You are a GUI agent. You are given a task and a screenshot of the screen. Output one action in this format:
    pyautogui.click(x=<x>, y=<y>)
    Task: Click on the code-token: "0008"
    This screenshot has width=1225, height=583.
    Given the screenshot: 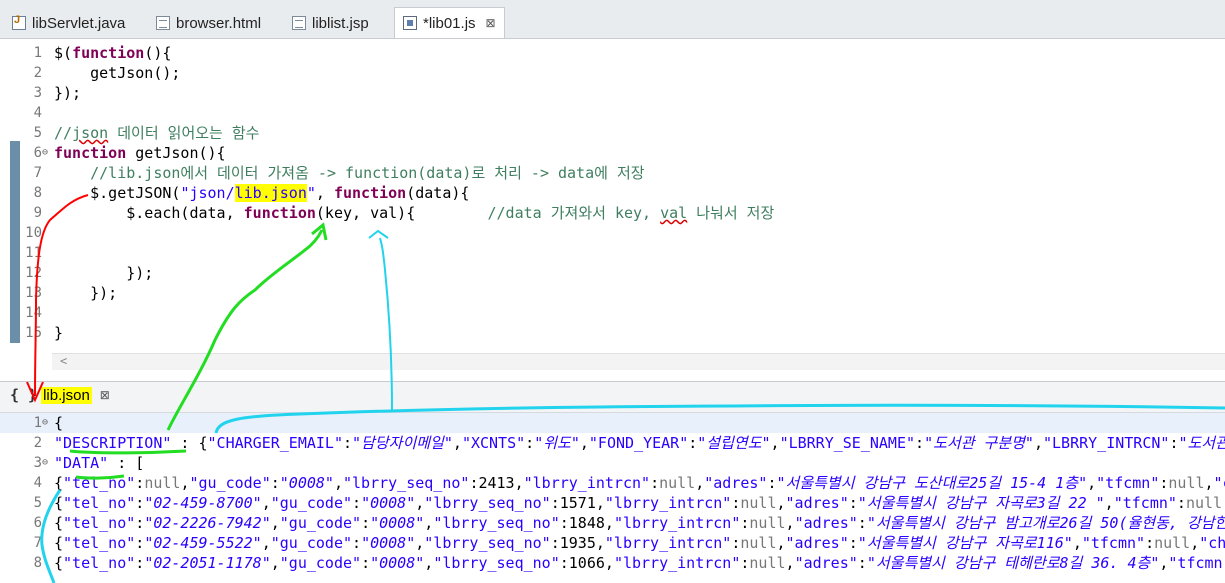 What is the action you would take?
    pyautogui.click(x=397, y=523)
    